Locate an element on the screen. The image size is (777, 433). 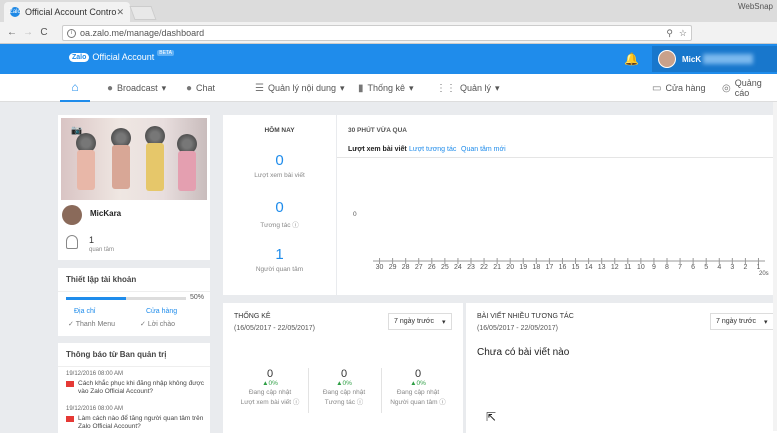
profile-avatar is located at coordinates (72, 215).